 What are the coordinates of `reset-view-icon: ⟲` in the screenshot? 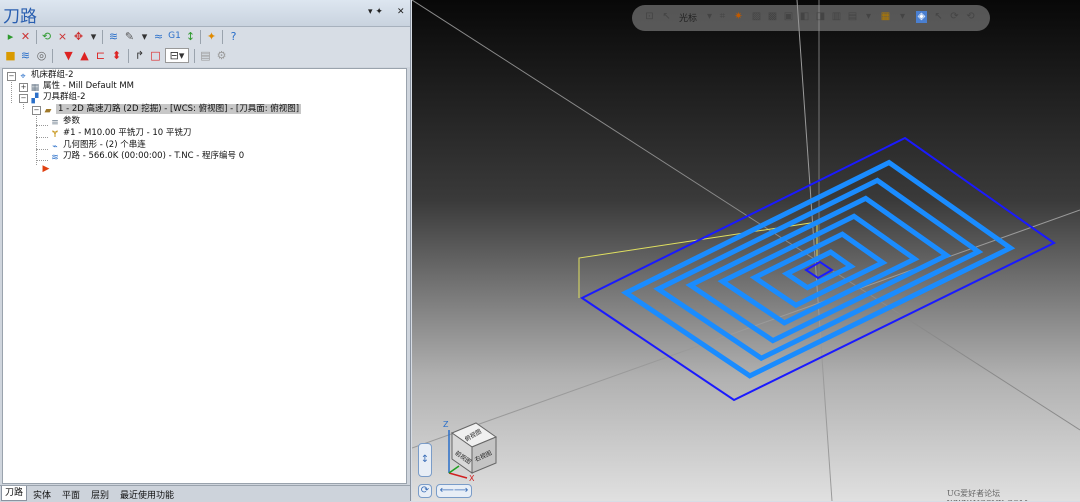 It's located at (970, 17).